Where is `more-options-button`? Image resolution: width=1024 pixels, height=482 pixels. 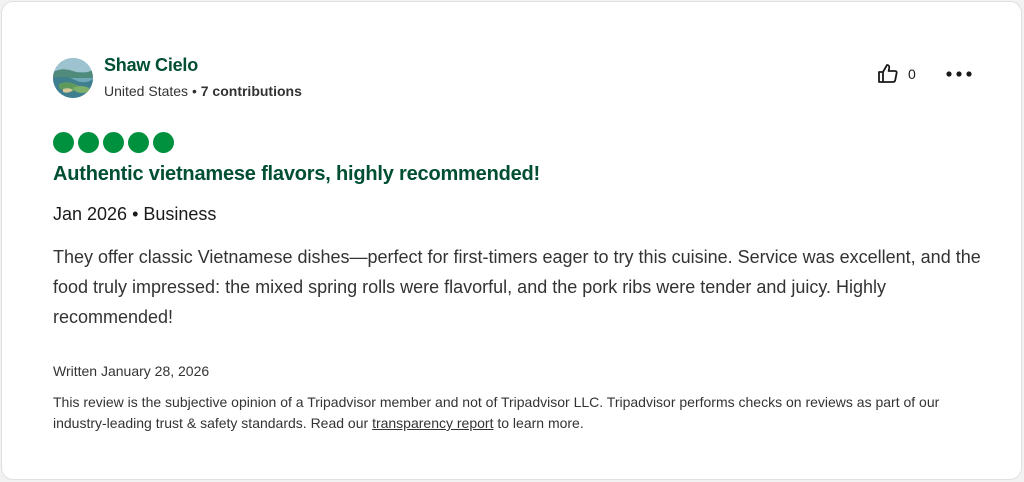
more-options-button is located at coordinates (959, 74).